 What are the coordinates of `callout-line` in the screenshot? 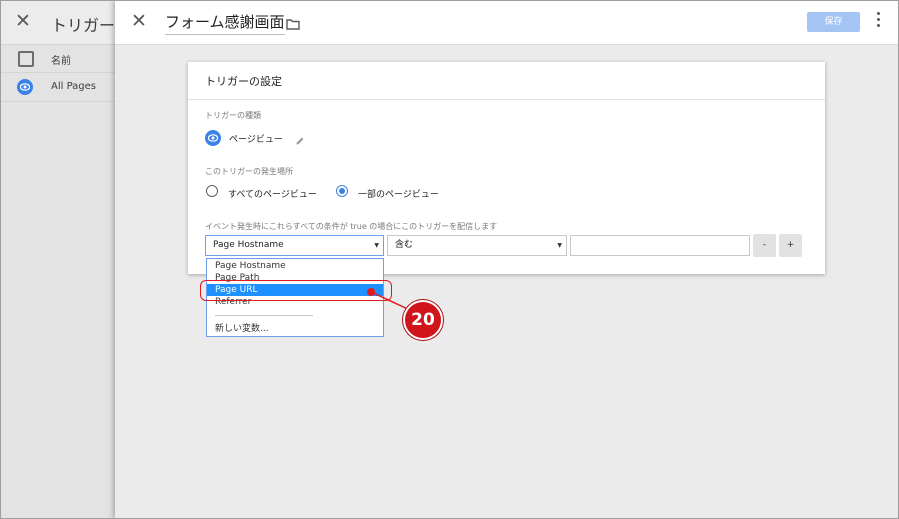 It's located at (390, 301).